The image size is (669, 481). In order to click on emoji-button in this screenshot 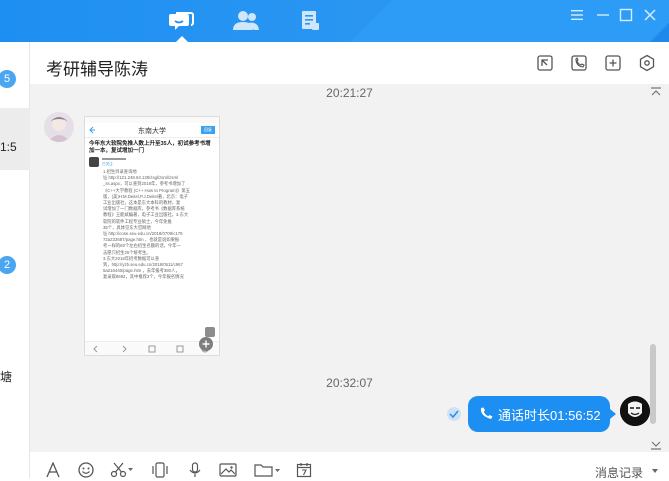, I will do `click(86, 470)`.